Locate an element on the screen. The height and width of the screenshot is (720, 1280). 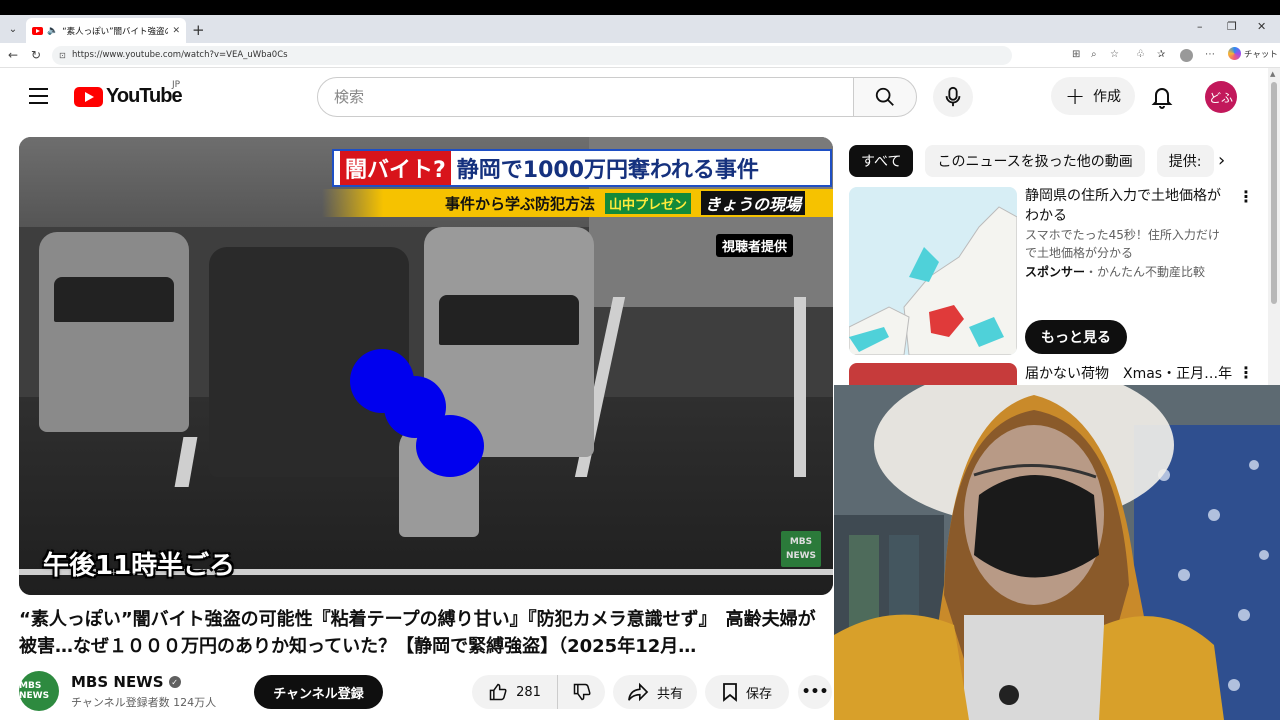
save-button: 保存 is located at coordinates (747, 692).